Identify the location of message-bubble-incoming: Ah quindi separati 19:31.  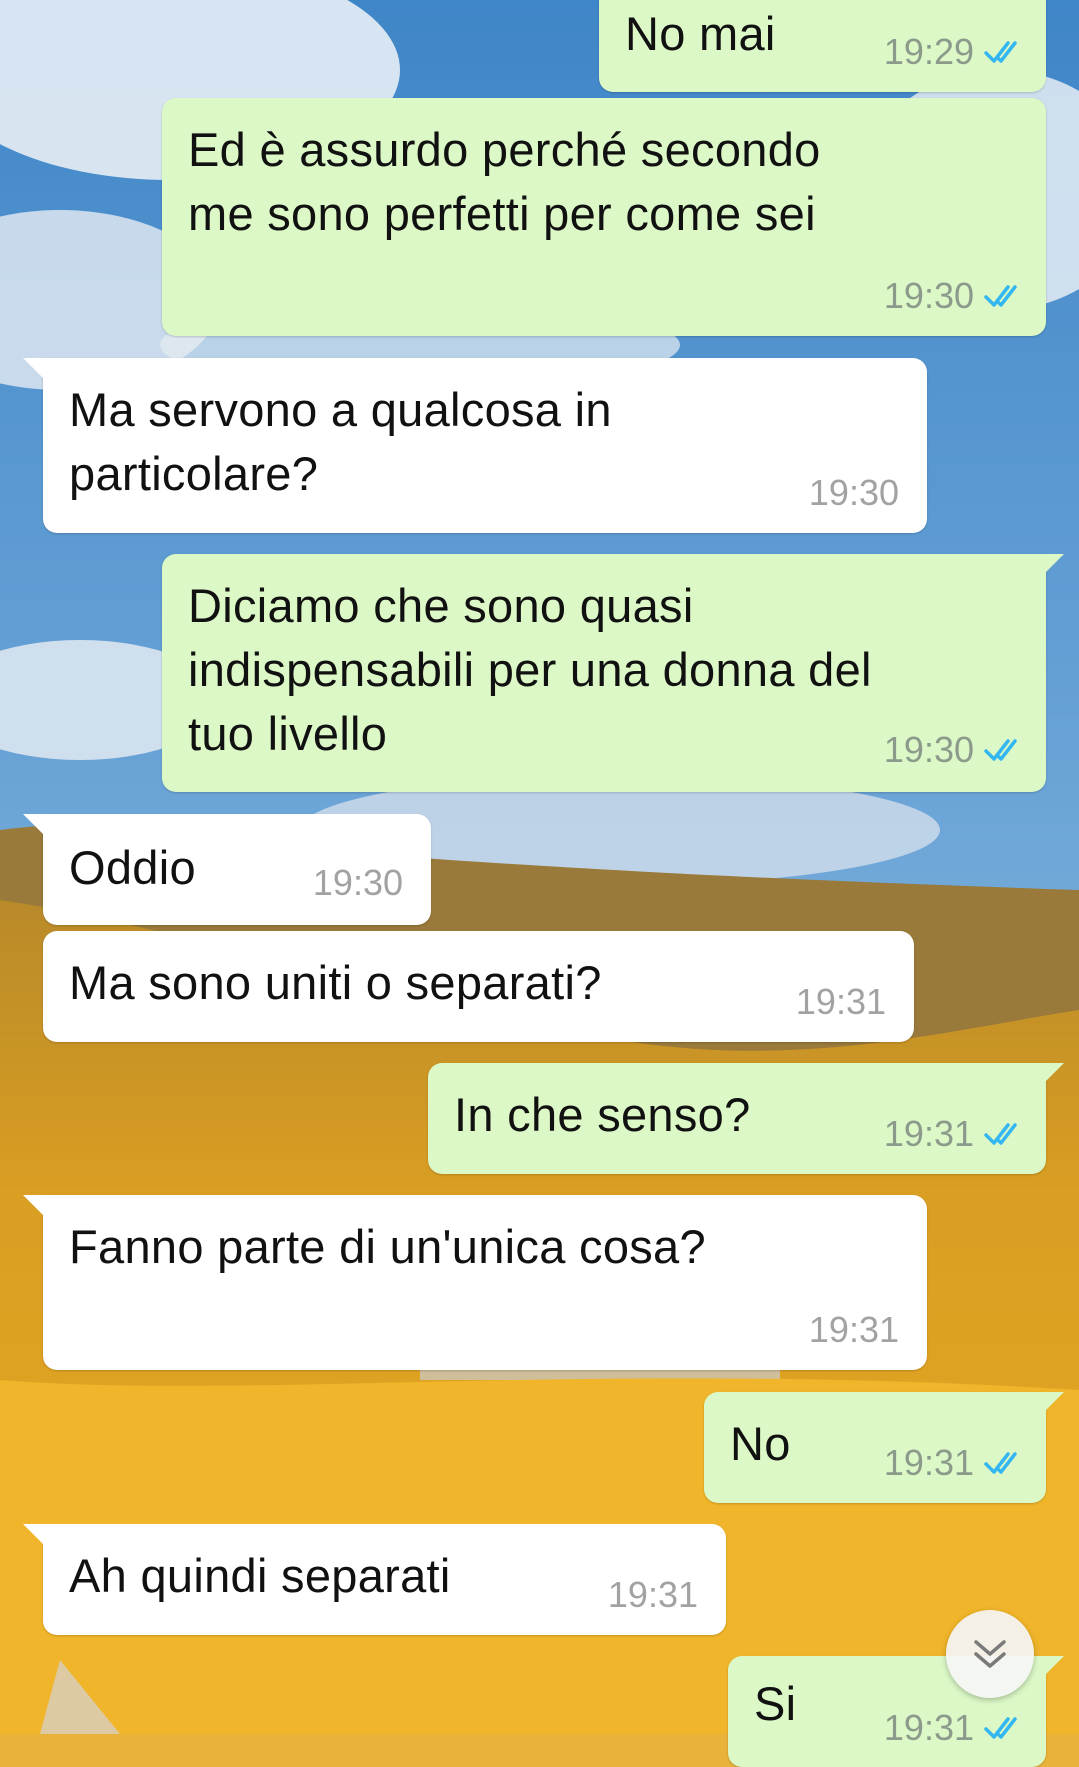
(374, 1579).